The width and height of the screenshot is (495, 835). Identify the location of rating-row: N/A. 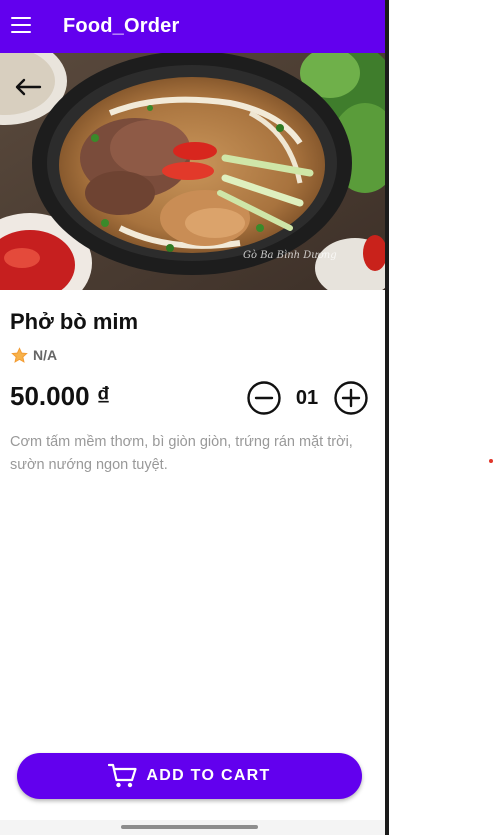
(33, 355).